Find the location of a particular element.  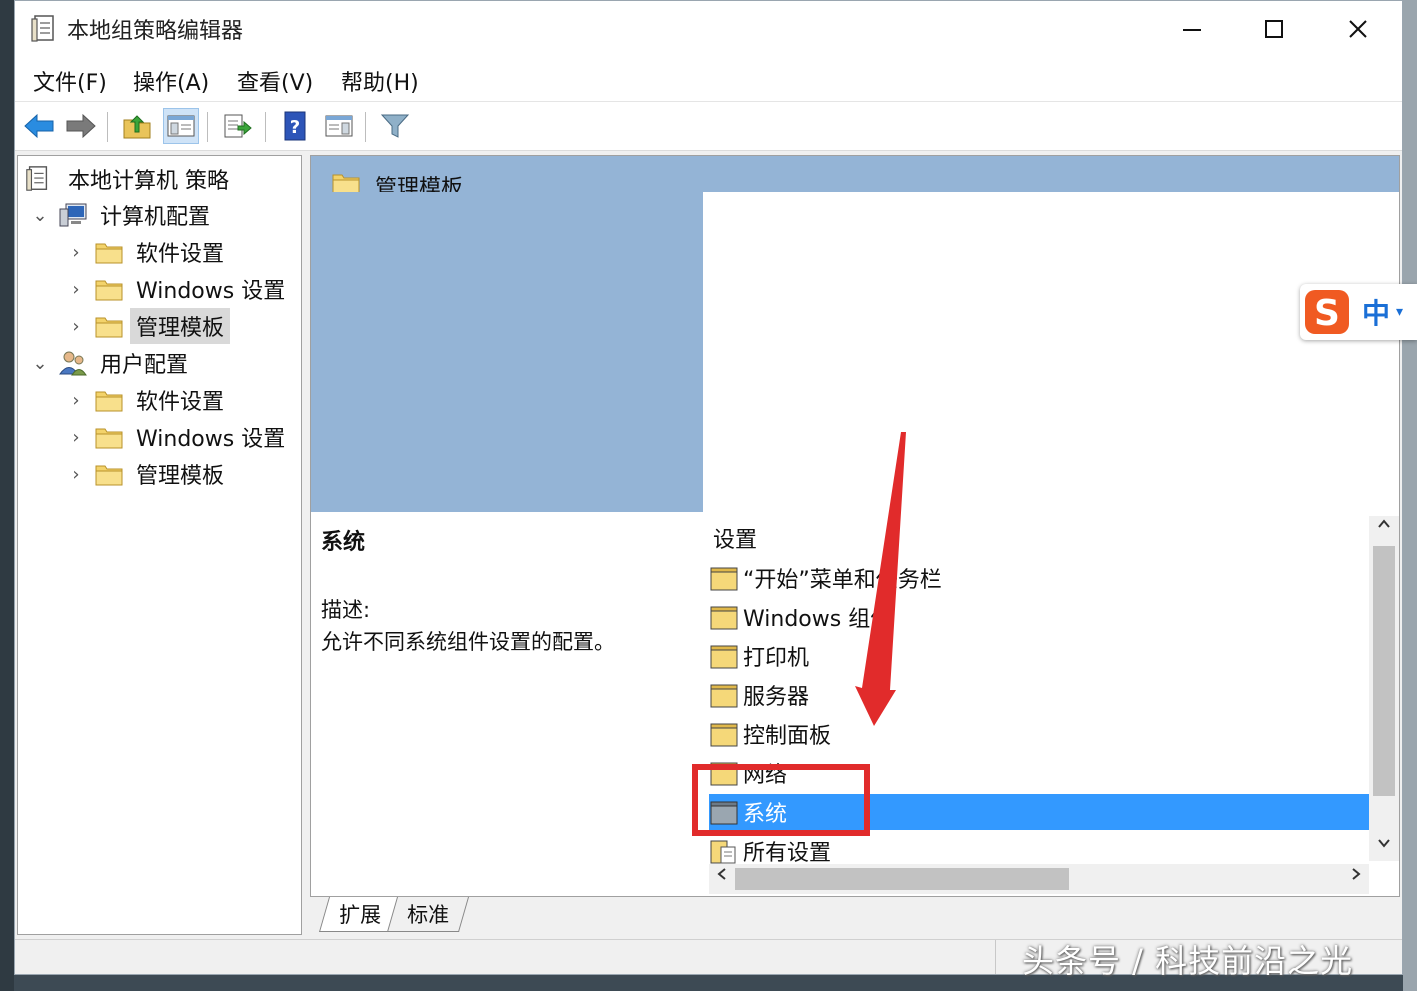

status-separator is located at coordinates (995, 957).